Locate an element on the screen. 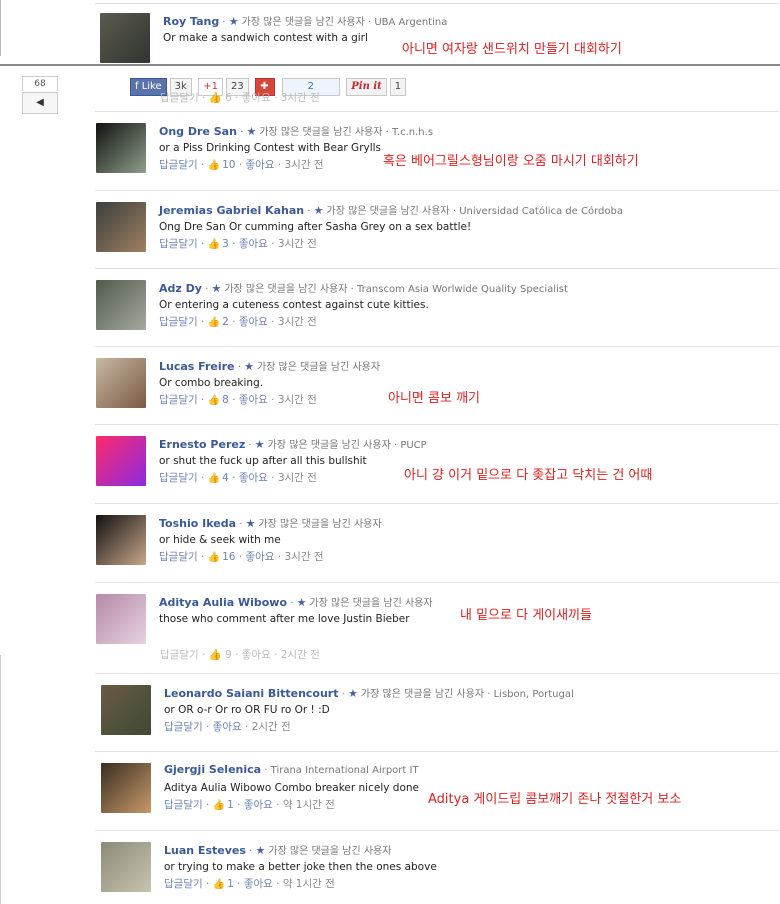 Image resolution: width=780 pixels, height=904 pixels. comment-actions: 답글달기 · 👍 1 · 좋아요 · 약 1시간 전 is located at coordinates (291, 805).